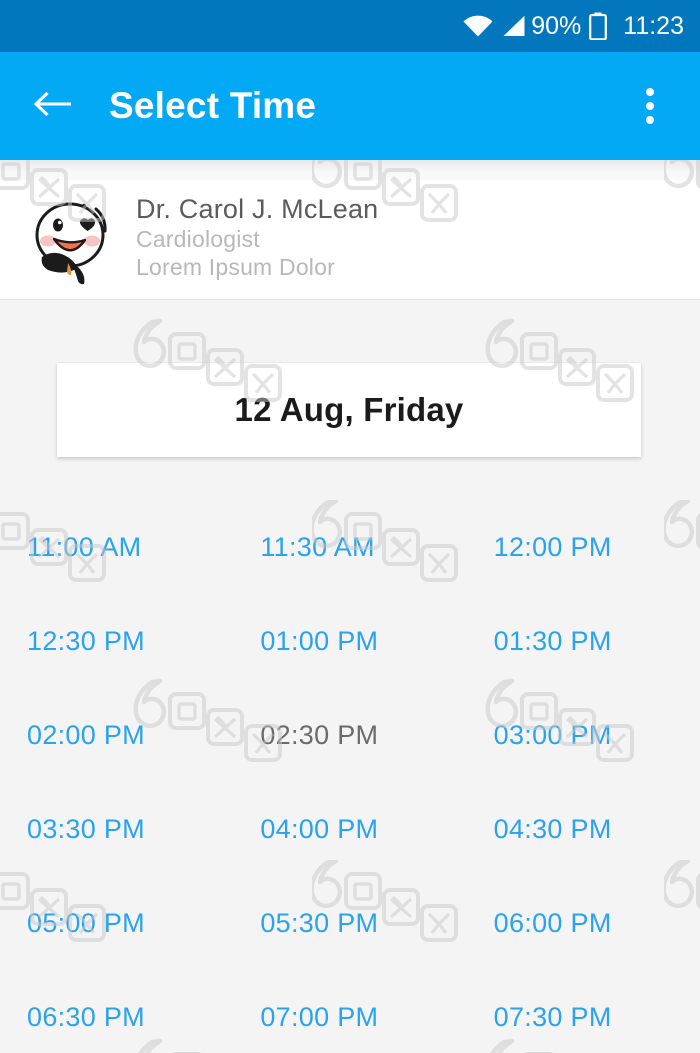 The width and height of the screenshot is (700, 1053). I want to click on time-slot: 11:00 AM, so click(116, 547).